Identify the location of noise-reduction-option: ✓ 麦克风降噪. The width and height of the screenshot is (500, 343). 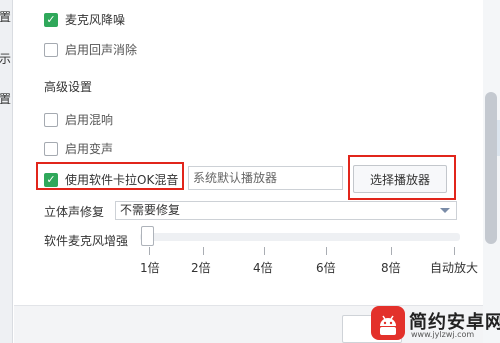
(84, 19).